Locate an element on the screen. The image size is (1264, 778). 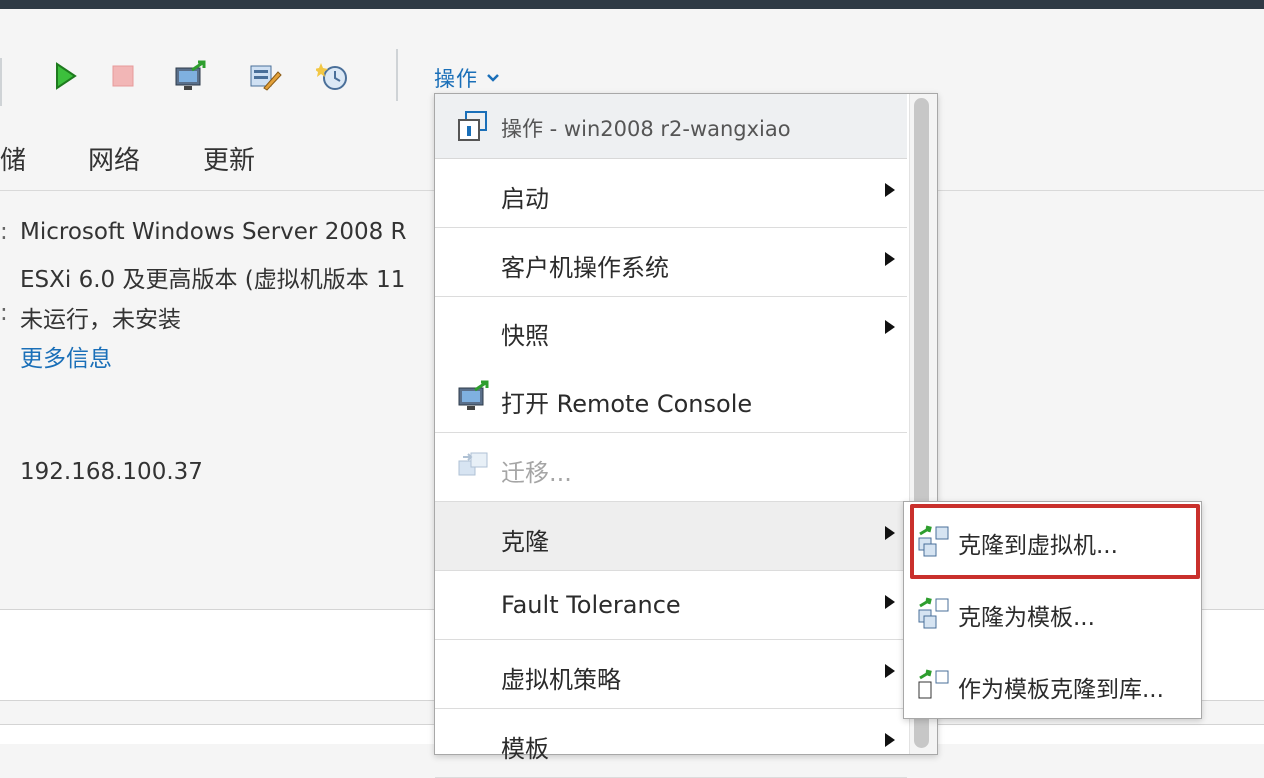
menu-item-guest-os: 客户机操作系统 is located at coordinates (671, 262).